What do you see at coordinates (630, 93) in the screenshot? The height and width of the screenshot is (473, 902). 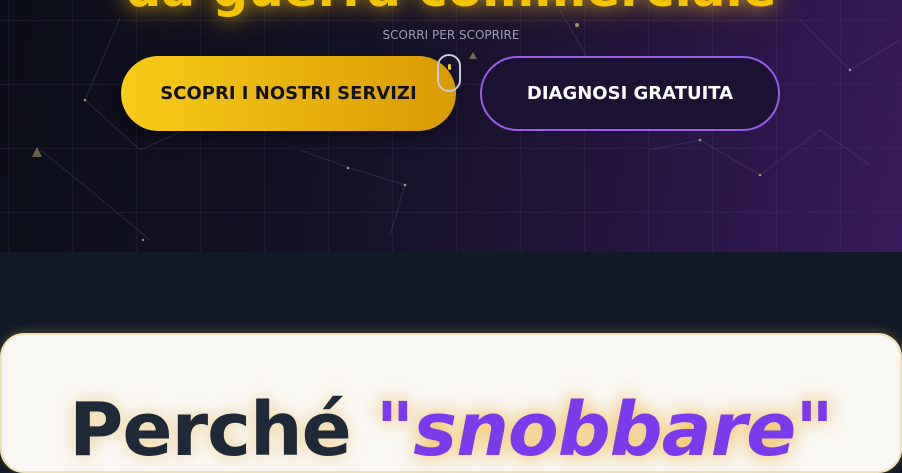 I see `free-diagnosis-button: DIAGNOSI GRATUITA` at bounding box center [630, 93].